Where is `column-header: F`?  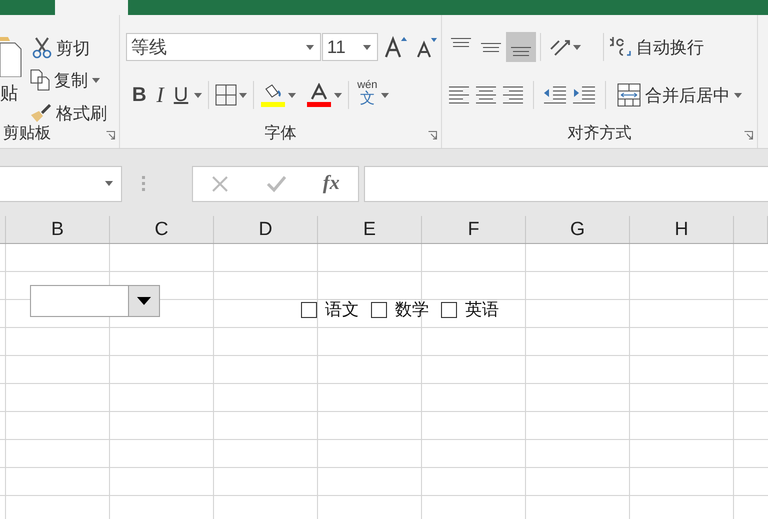
column-header: F is located at coordinates (474, 229).